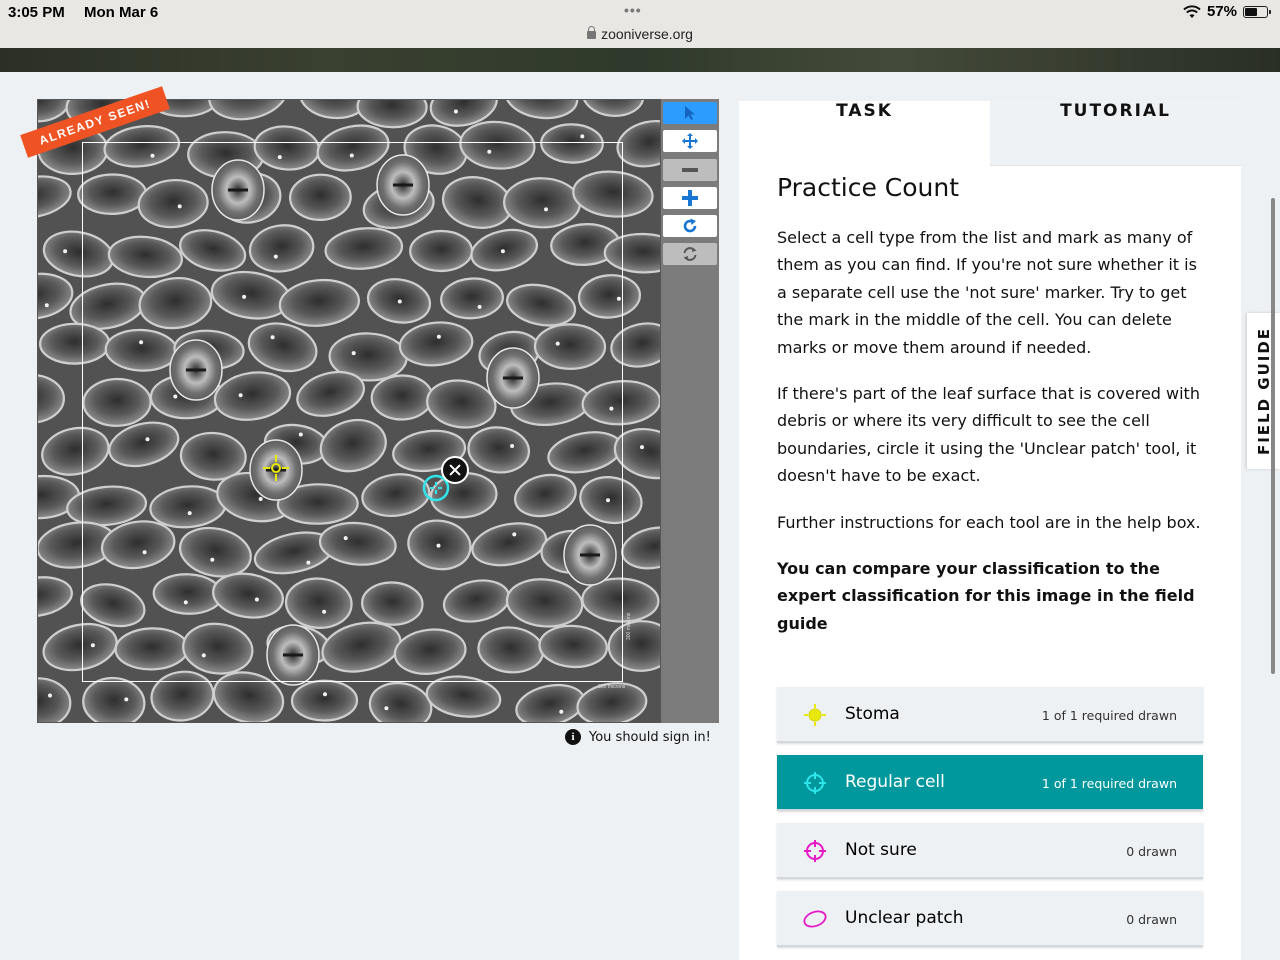  I want to click on stoma-mark, so click(276, 468).